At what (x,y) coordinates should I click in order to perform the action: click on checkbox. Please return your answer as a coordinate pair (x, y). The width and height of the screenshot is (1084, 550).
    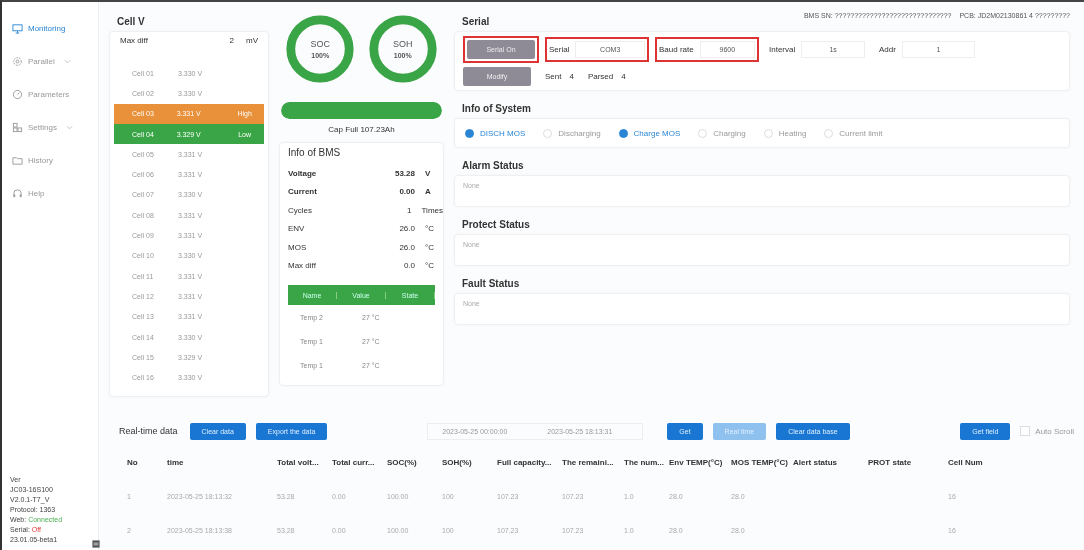
    Looking at the image, I should click on (1025, 431).